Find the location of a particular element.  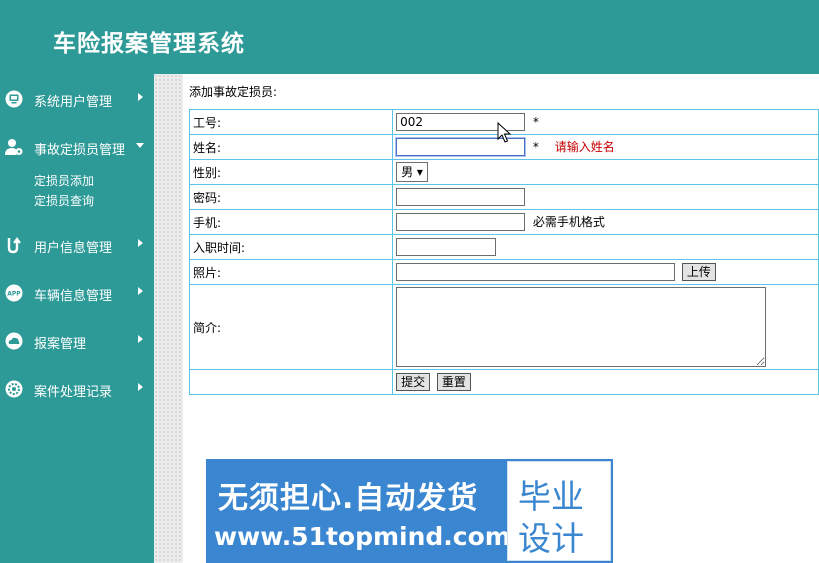

photo-path-input is located at coordinates (536, 272).